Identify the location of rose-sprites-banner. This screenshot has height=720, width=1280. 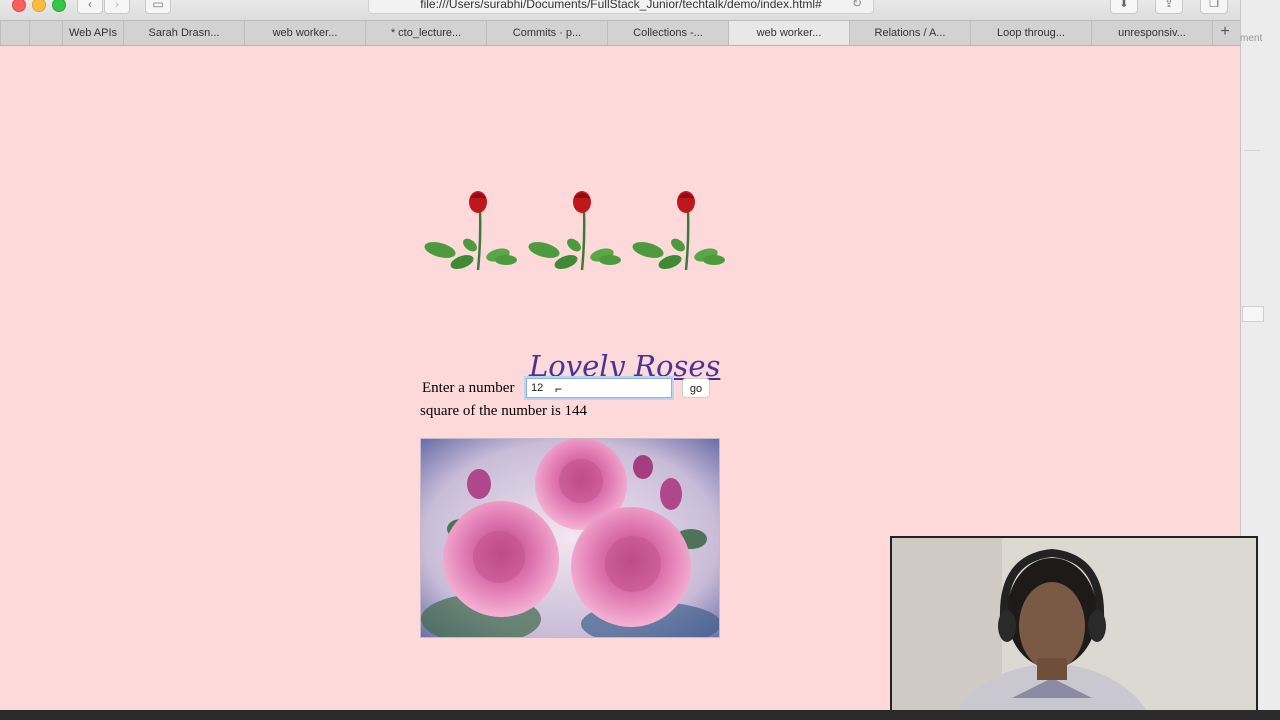
(575, 232).